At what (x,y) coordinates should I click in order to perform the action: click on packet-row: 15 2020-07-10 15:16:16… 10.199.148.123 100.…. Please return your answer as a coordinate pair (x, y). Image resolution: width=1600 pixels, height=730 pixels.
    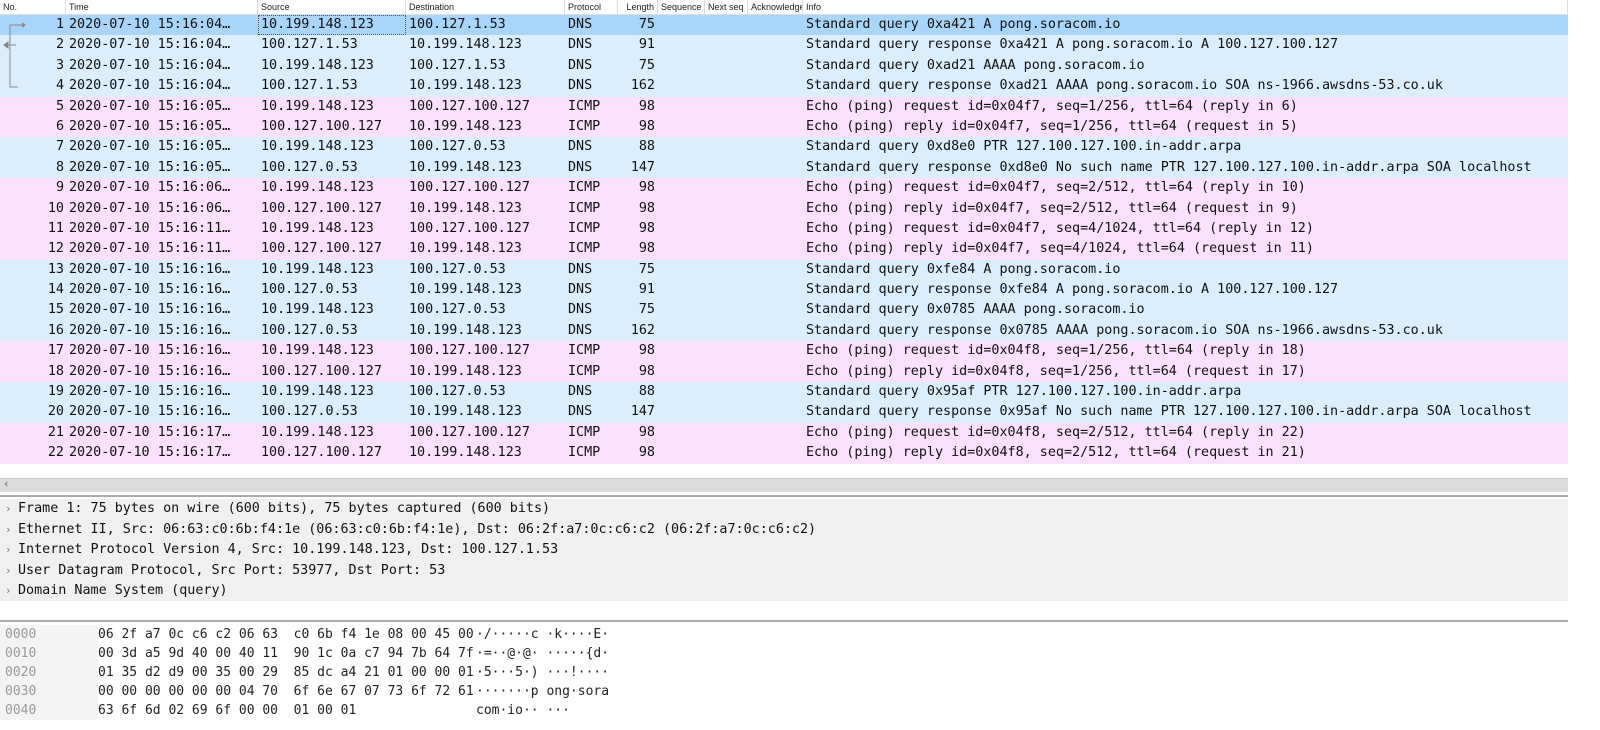
    Looking at the image, I should click on (784, 310).